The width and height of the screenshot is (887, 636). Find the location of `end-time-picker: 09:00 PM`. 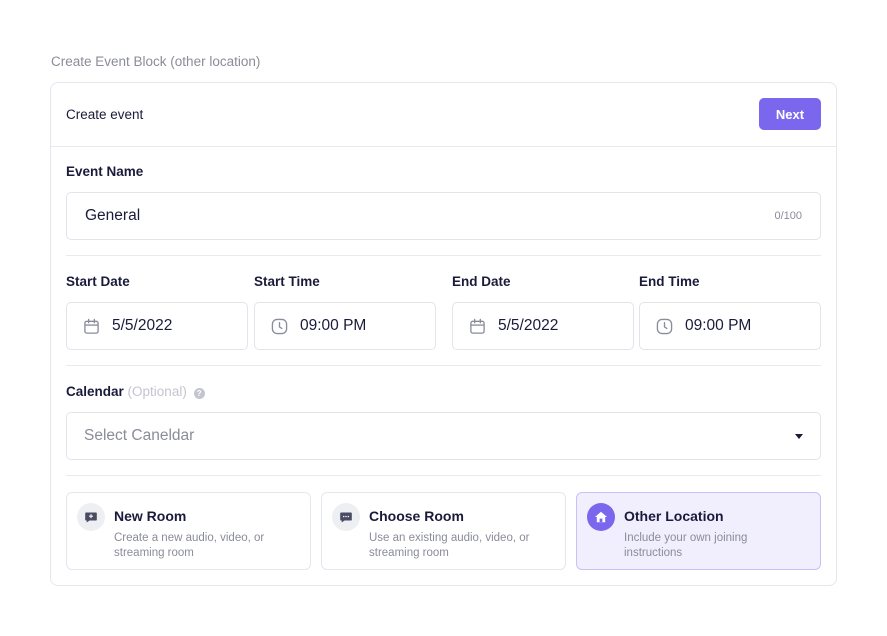

end-time-picker: 09:00 PM is located at coordinates (730, 326).